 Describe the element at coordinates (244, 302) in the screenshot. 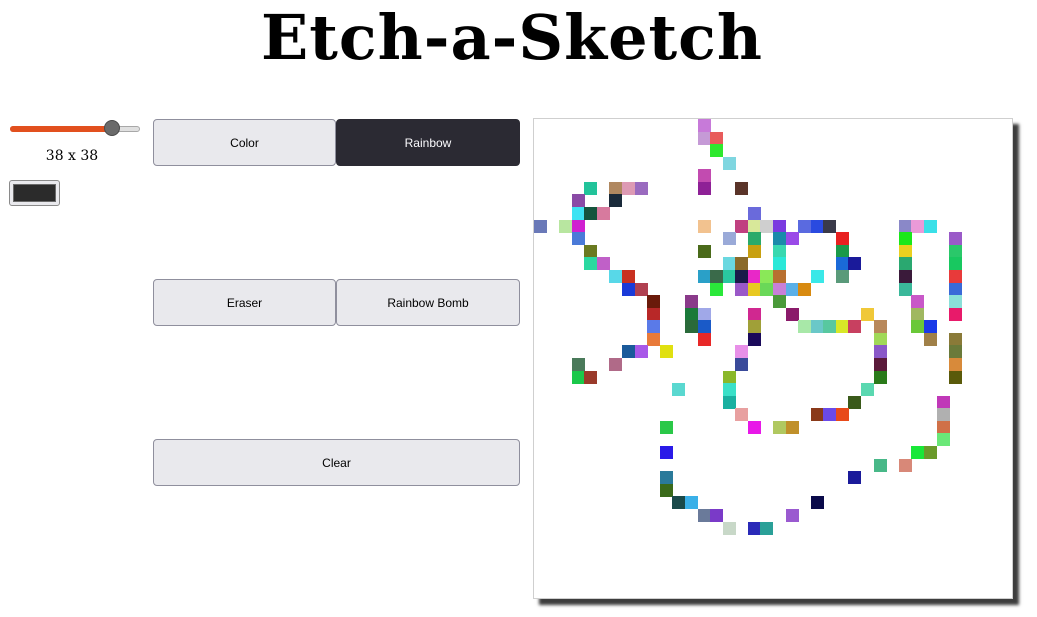

I see `eraser-button: Eraser` at that location.